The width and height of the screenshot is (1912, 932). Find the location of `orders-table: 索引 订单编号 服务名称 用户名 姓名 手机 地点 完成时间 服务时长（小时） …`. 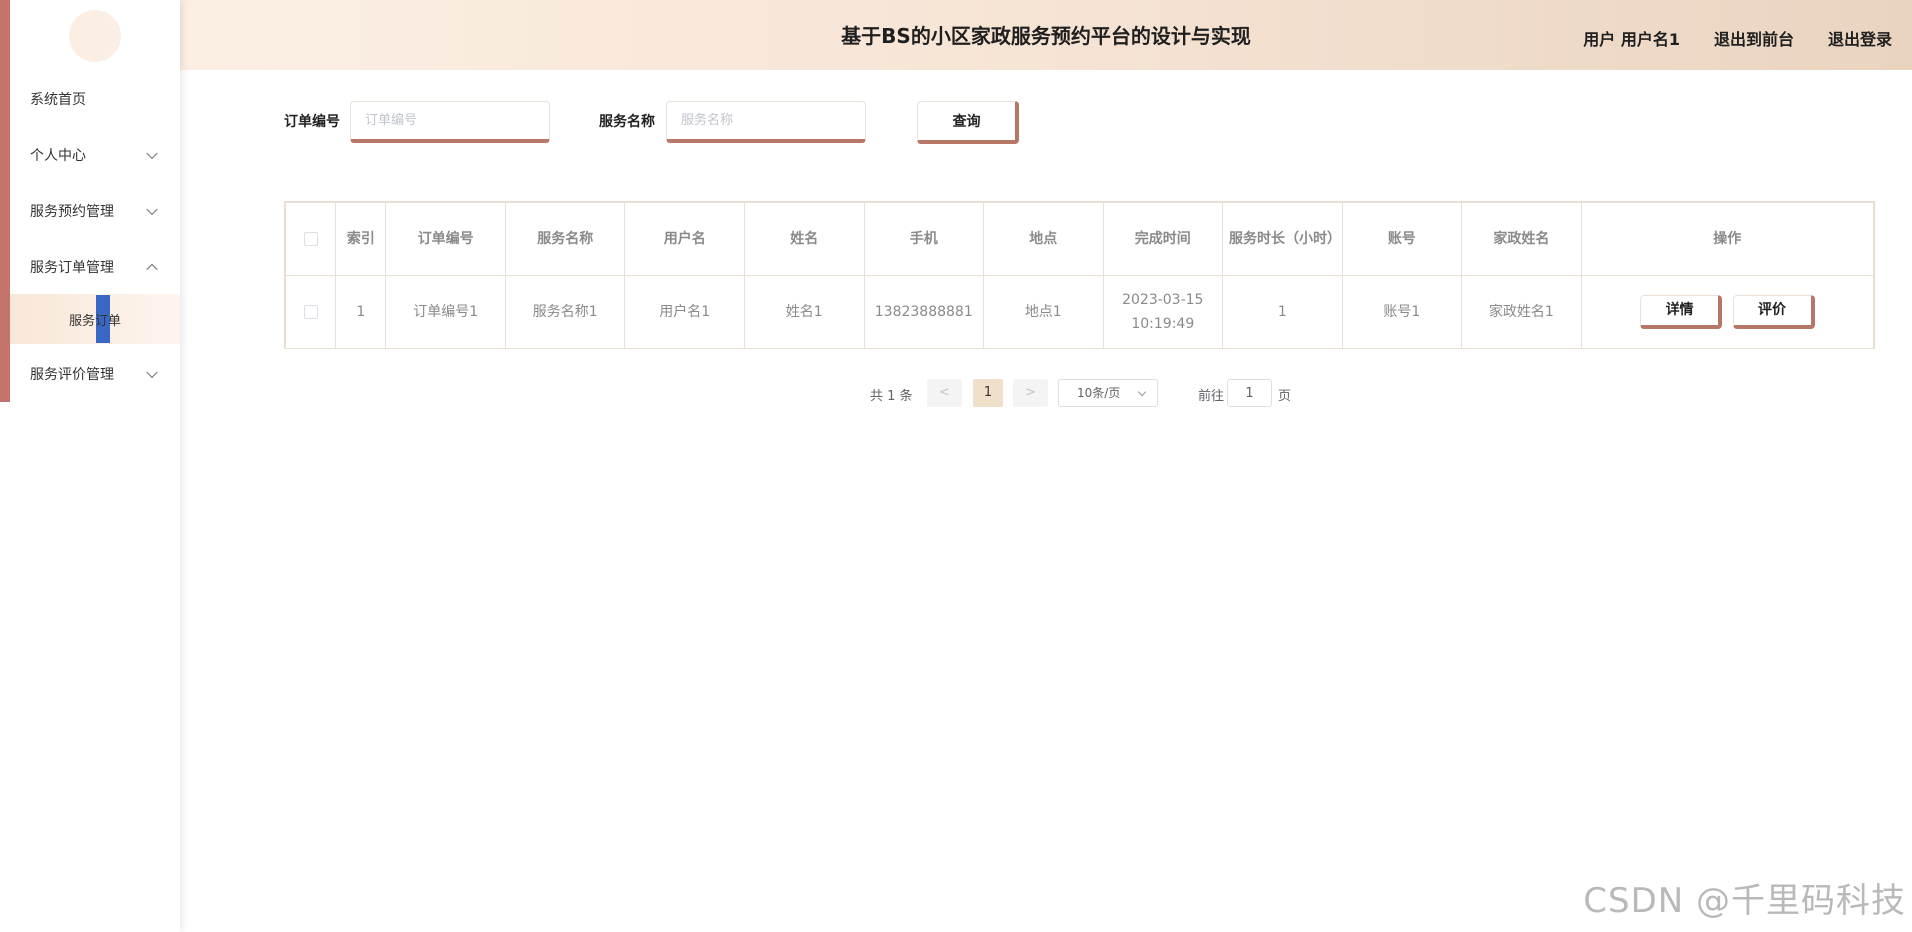

orders-table: 索引 订单编号 服务名称 用户名 姓名 手机 地点 完成时间 服务时长（小时） … is located at coordinates (1079, 275).